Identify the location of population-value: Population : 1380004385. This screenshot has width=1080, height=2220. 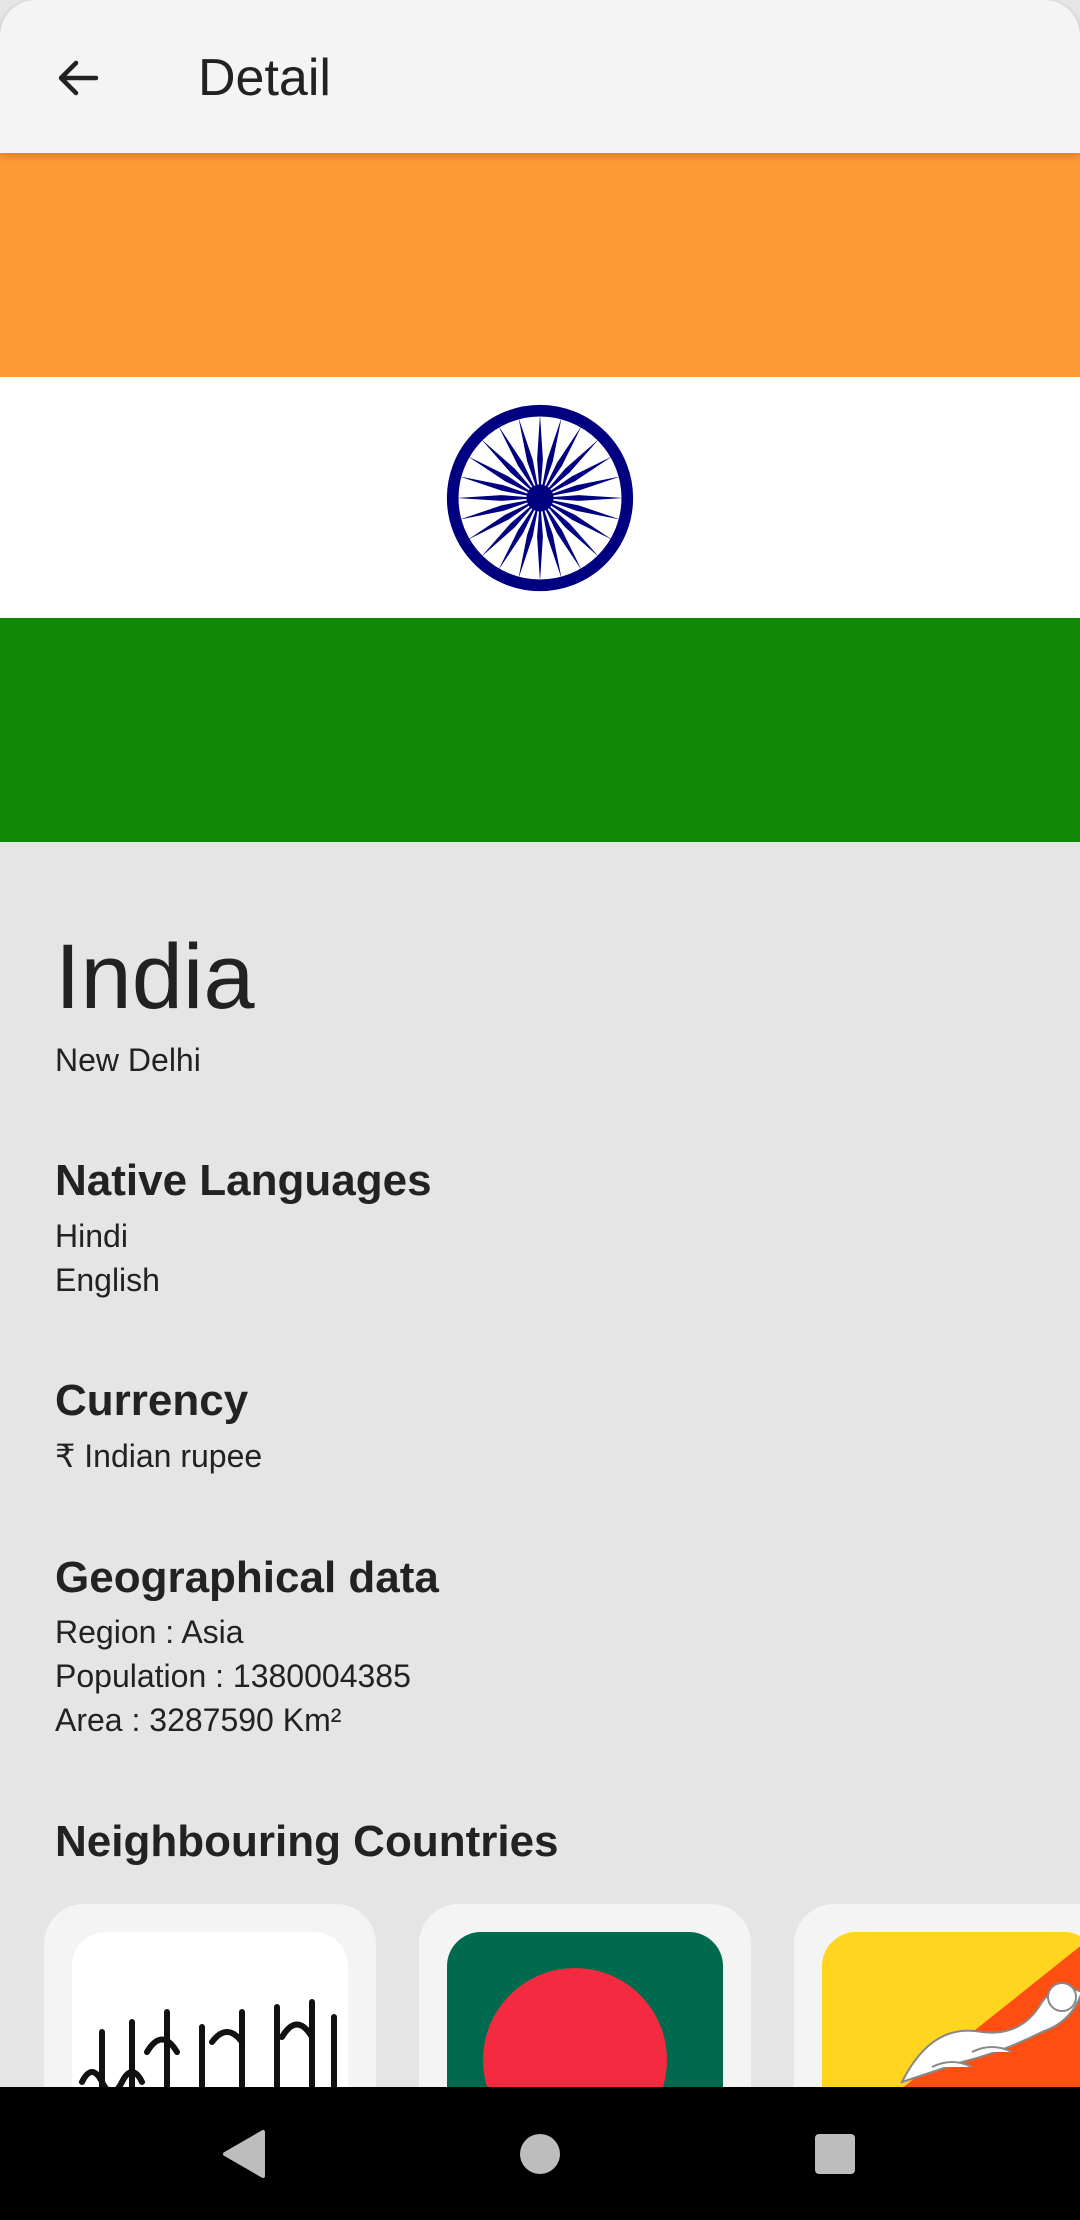
(233, 1676).